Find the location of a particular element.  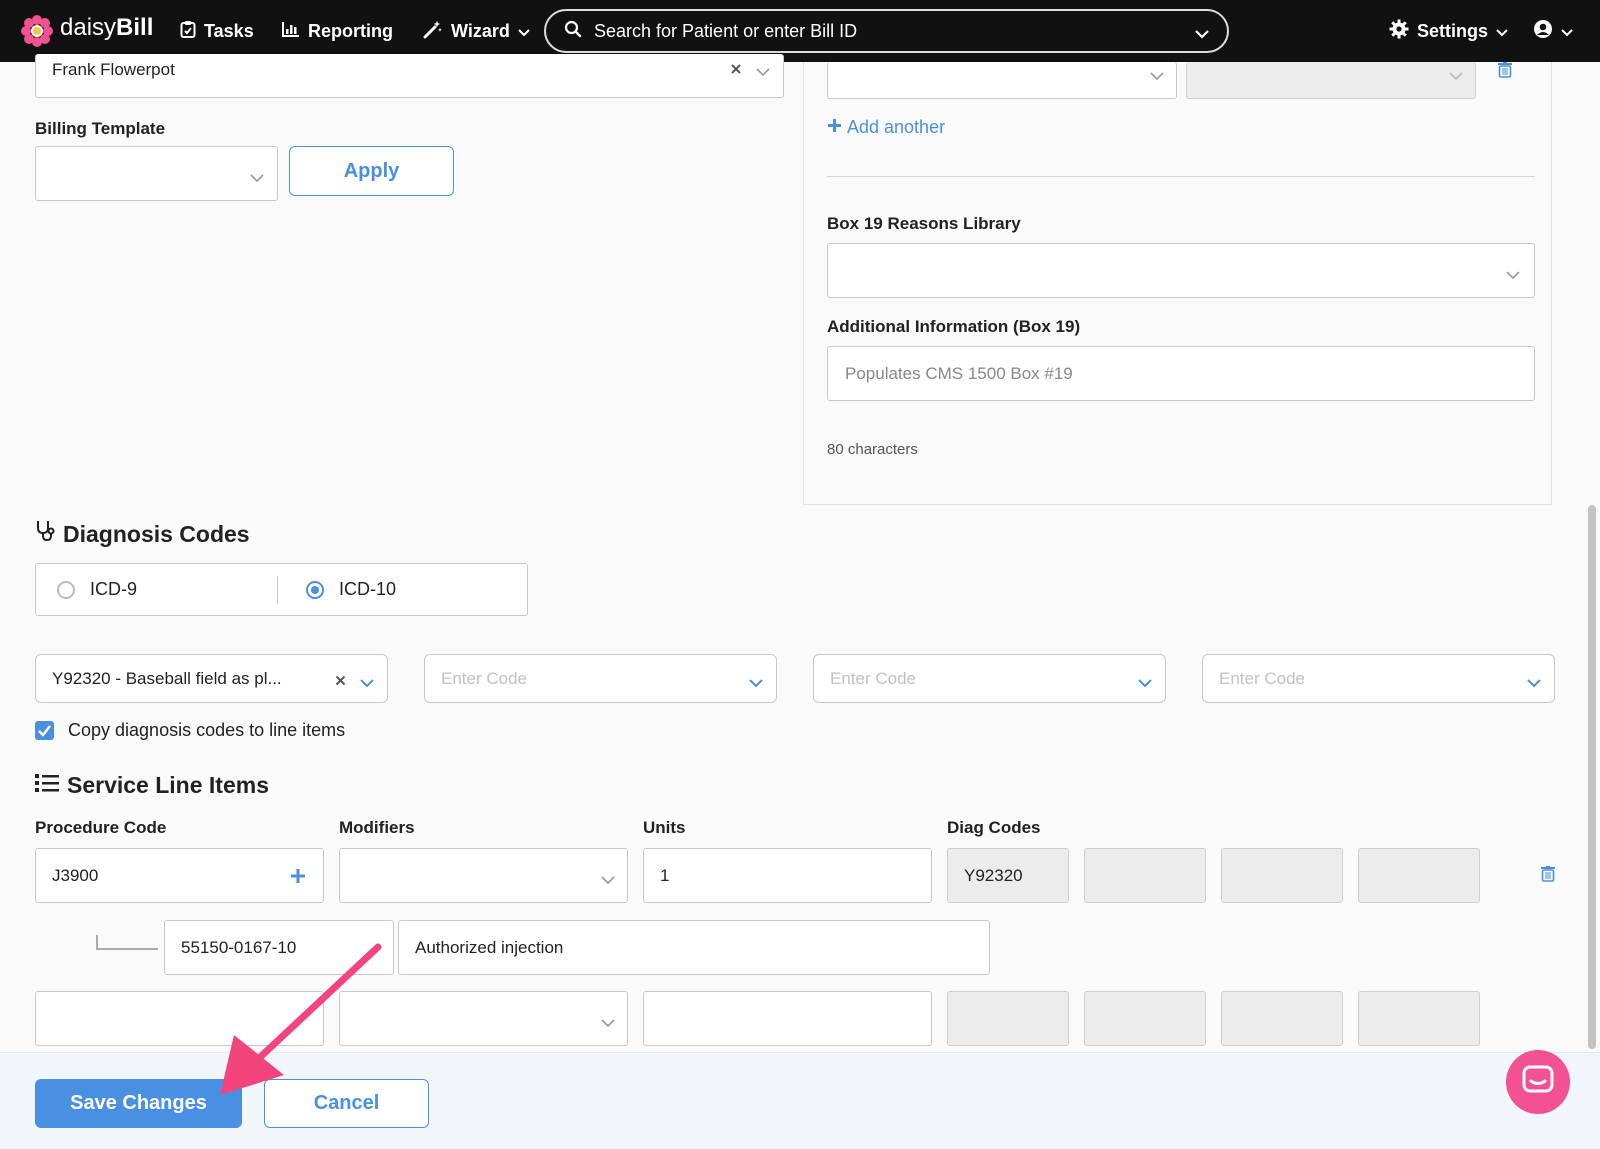

additional-info-placeholder: Populates CMS 1500 Box #19 is located at coordinates (959, 373).